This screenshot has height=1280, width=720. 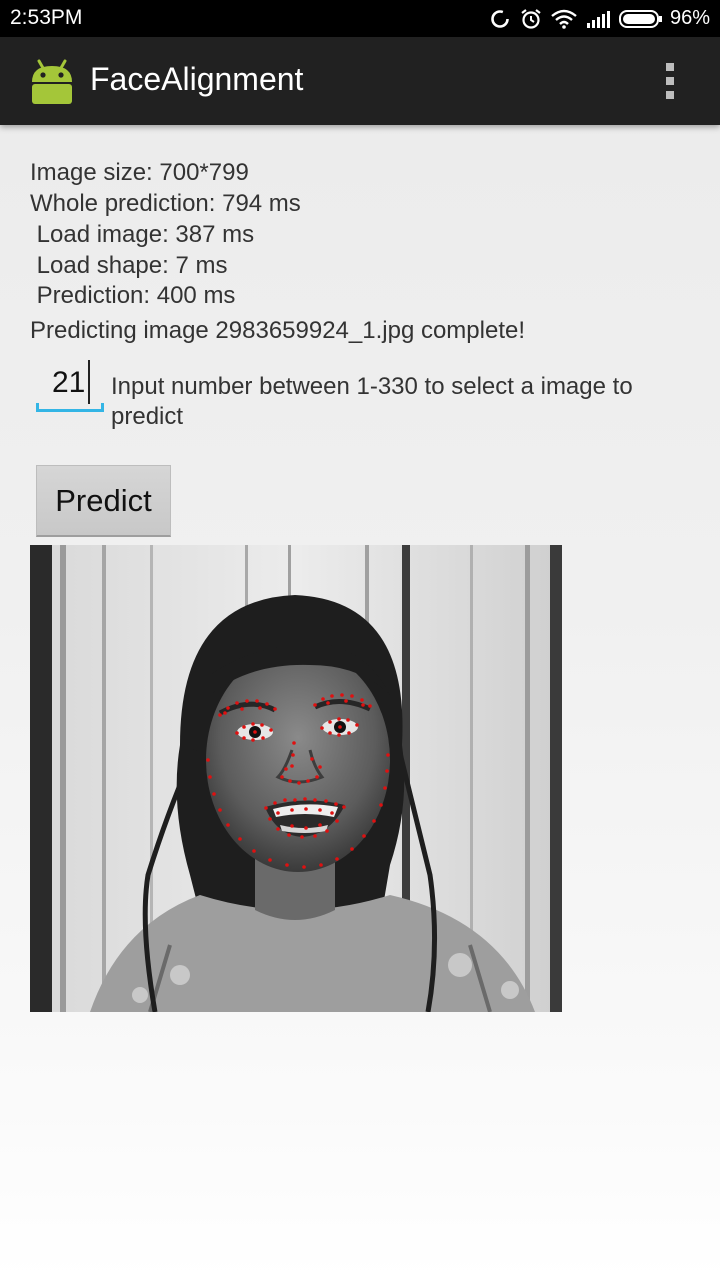 What do you see at coordinates (139, 172) in the screenshot?
I see `image-size-text: Image size: 700*799` at bounding box center [139, 172].